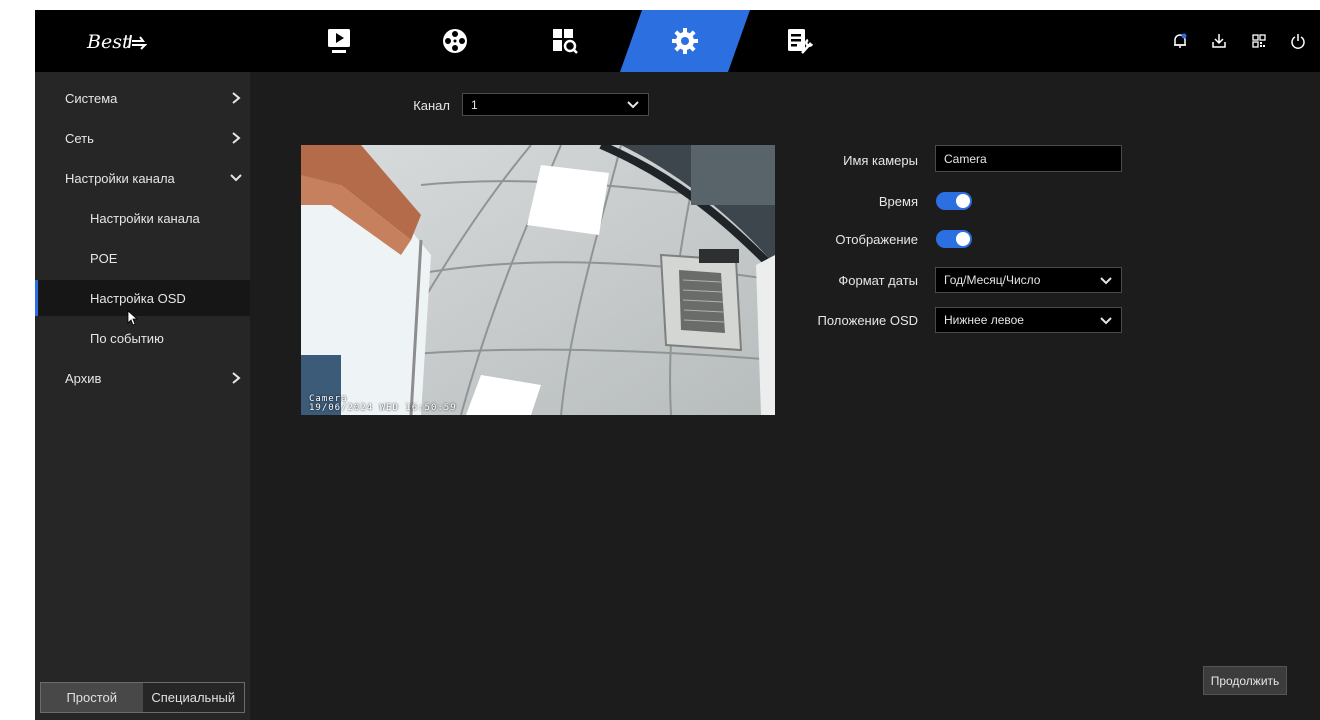 This screenshot has height=720, width=1320. What do you see at coordinates (876, 239) in the screenshot?
I see `display-label: Отображение` at bounding box center [876, 239].